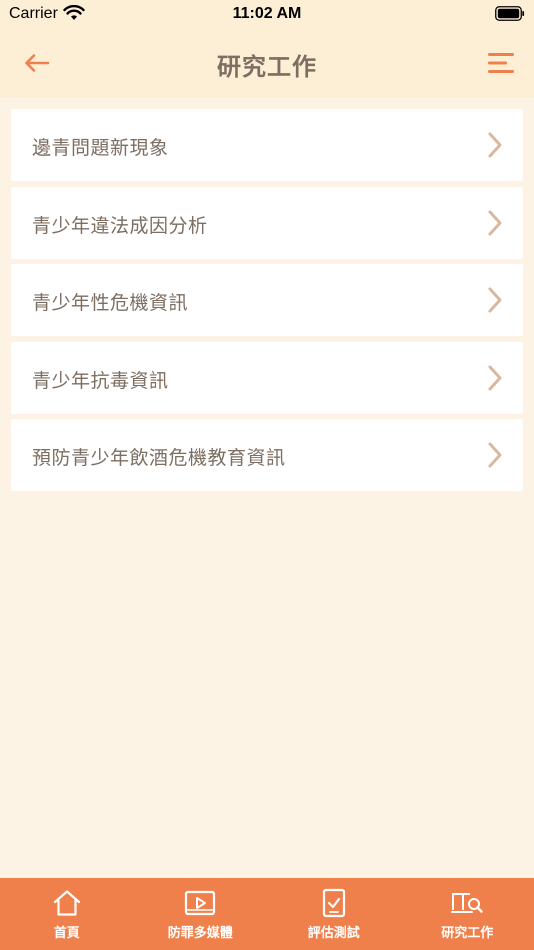 Image resolution: width=534 pixels, height=950 pixels. Describe the element at coordinates (67, 903) in the screenshot. I see `home-icon` at that location.